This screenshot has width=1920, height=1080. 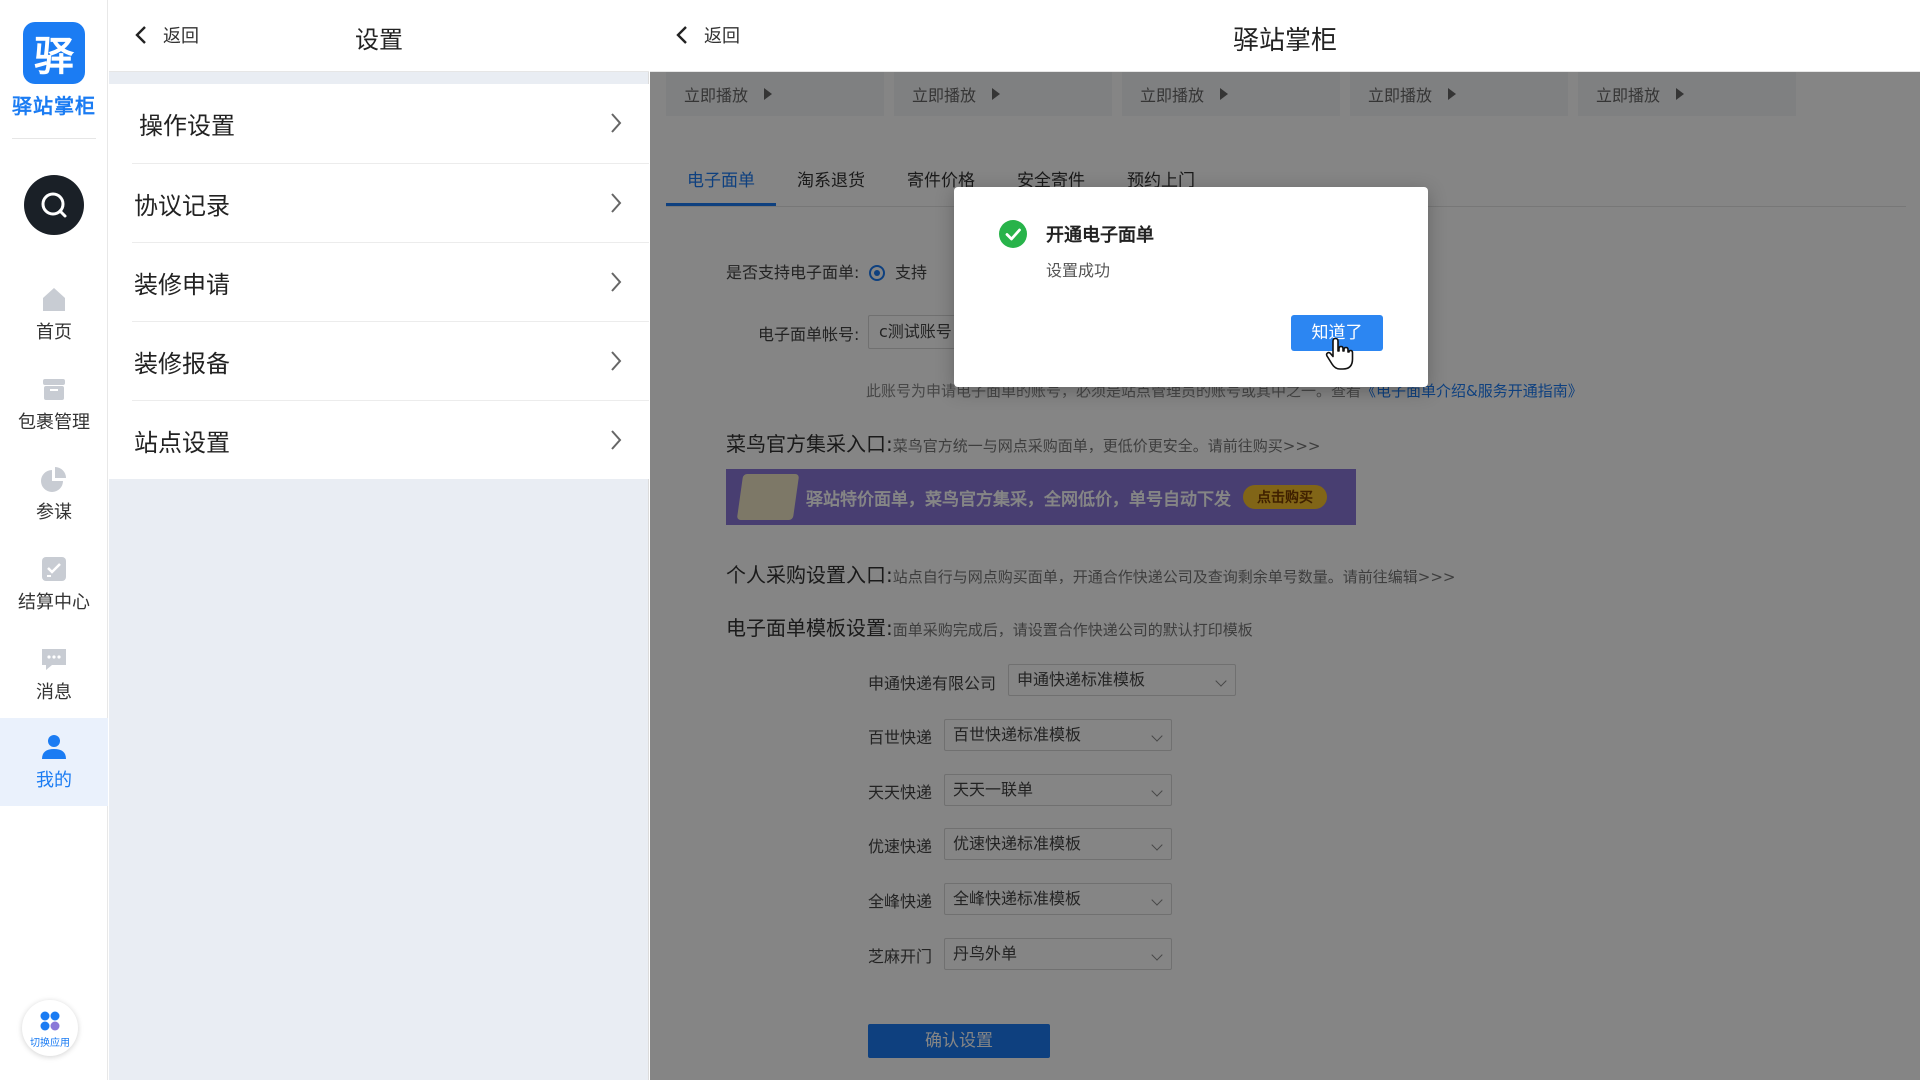 What do you see at coordinates (50, 1021) in the screenshot?
I see `apps-grid-icon` at bounding box center [50, 1021].